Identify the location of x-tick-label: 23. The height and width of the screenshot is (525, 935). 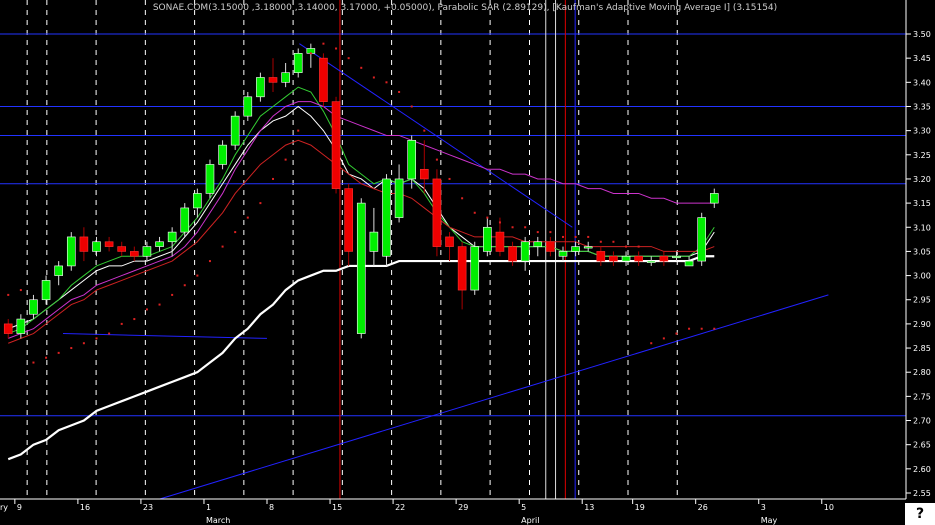
(148, 507).